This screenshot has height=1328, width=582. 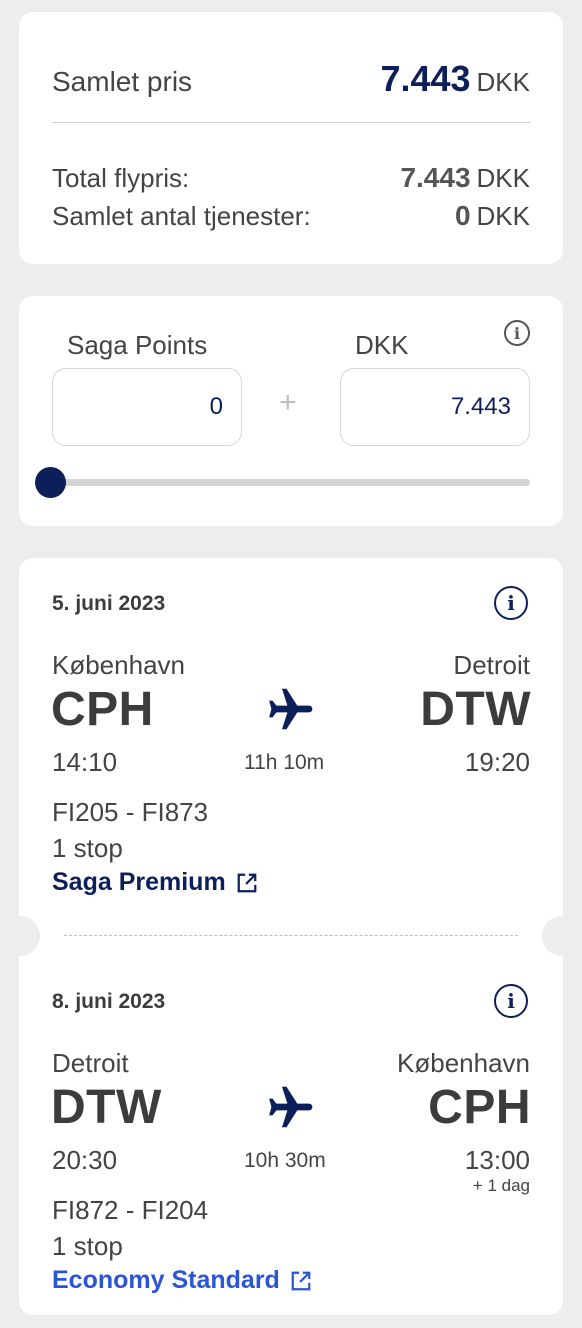 I want to click on price-line-label: Total flypris:, so click(x=121, y=178).